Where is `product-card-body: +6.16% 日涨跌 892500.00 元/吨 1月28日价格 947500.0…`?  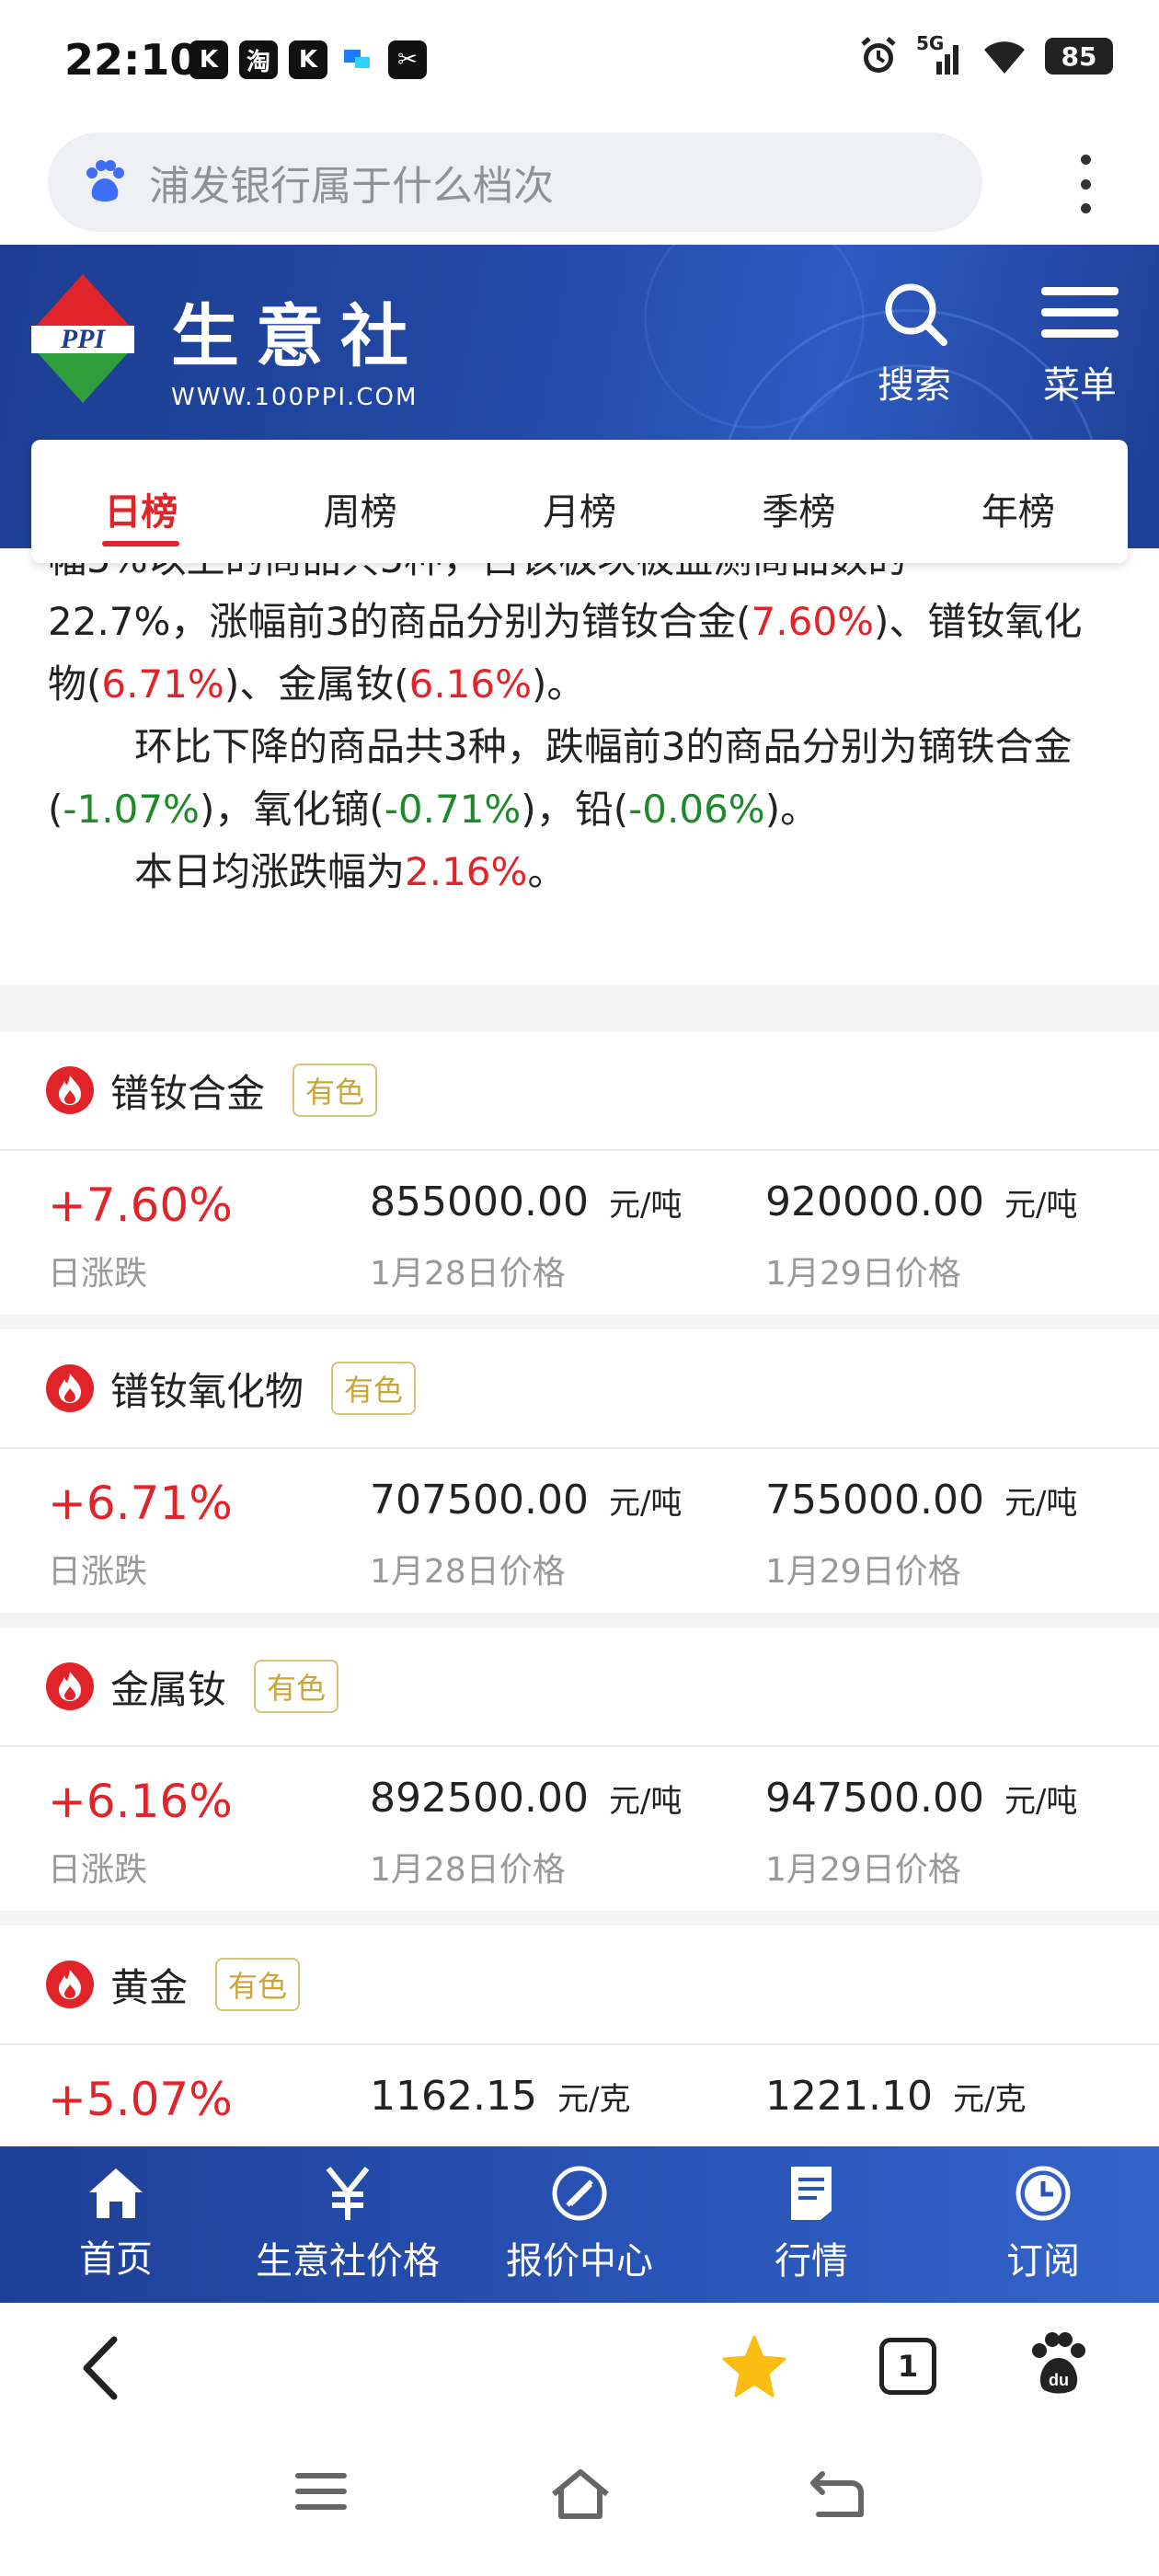
product-card-body: +6.16% 日涨跌 892500.00 元/吨 1月28日价格 947500.0… is located at coordinates (579, 1829).